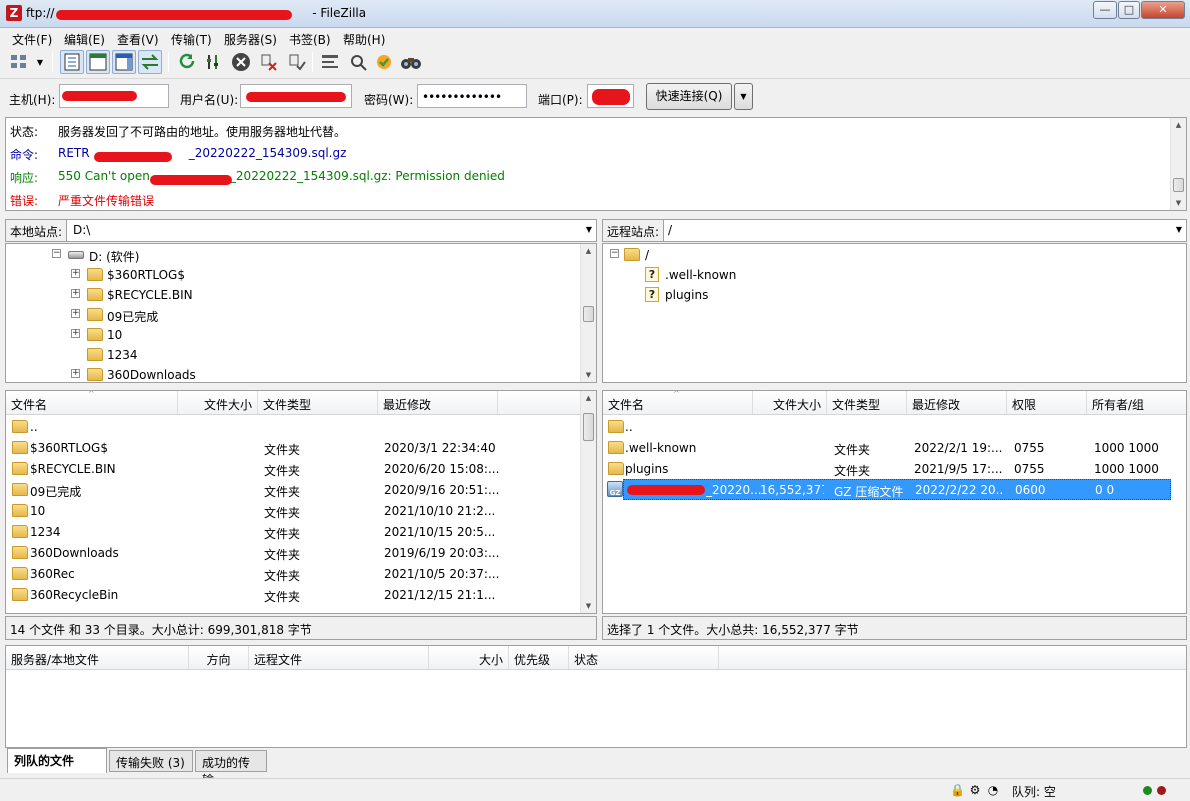 The height and width of the screenshot is (801, 1190). I want to click on tree-item: 1234, so click(293, 355).